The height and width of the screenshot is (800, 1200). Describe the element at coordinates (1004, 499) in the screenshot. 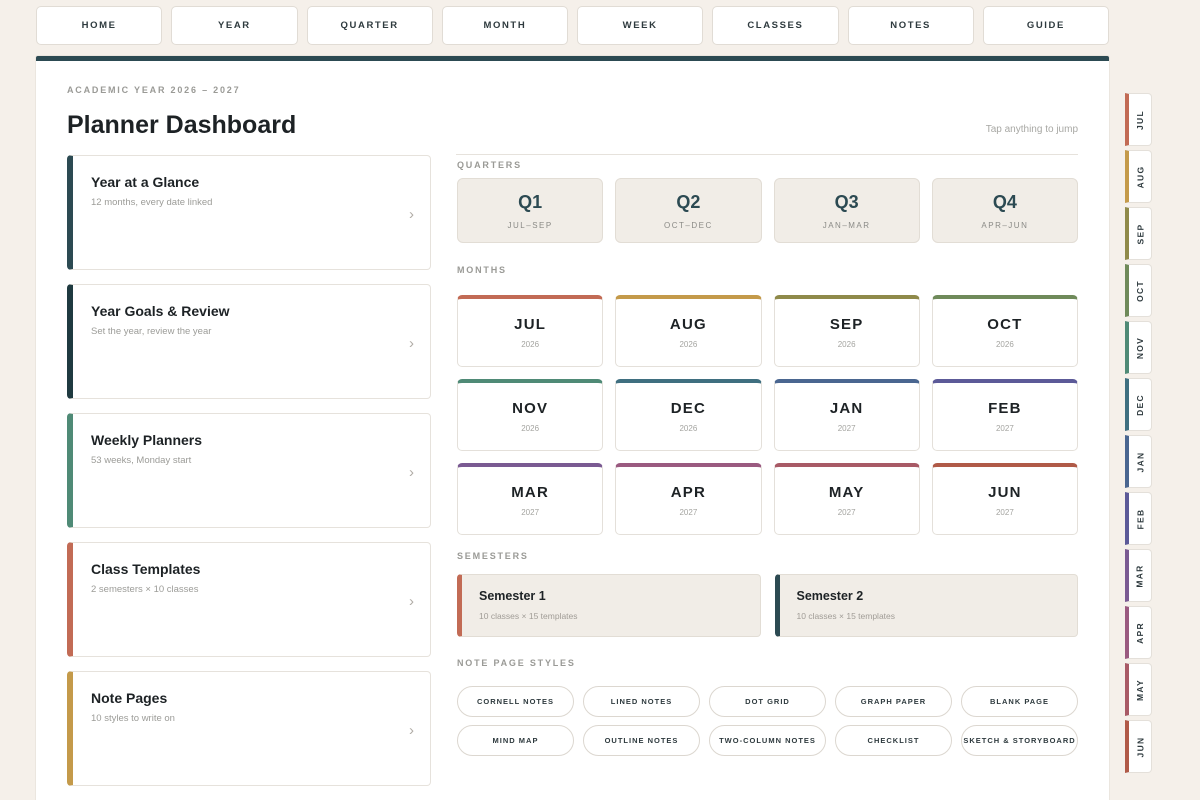

I see `month-jun: JUN 2027` at that location.